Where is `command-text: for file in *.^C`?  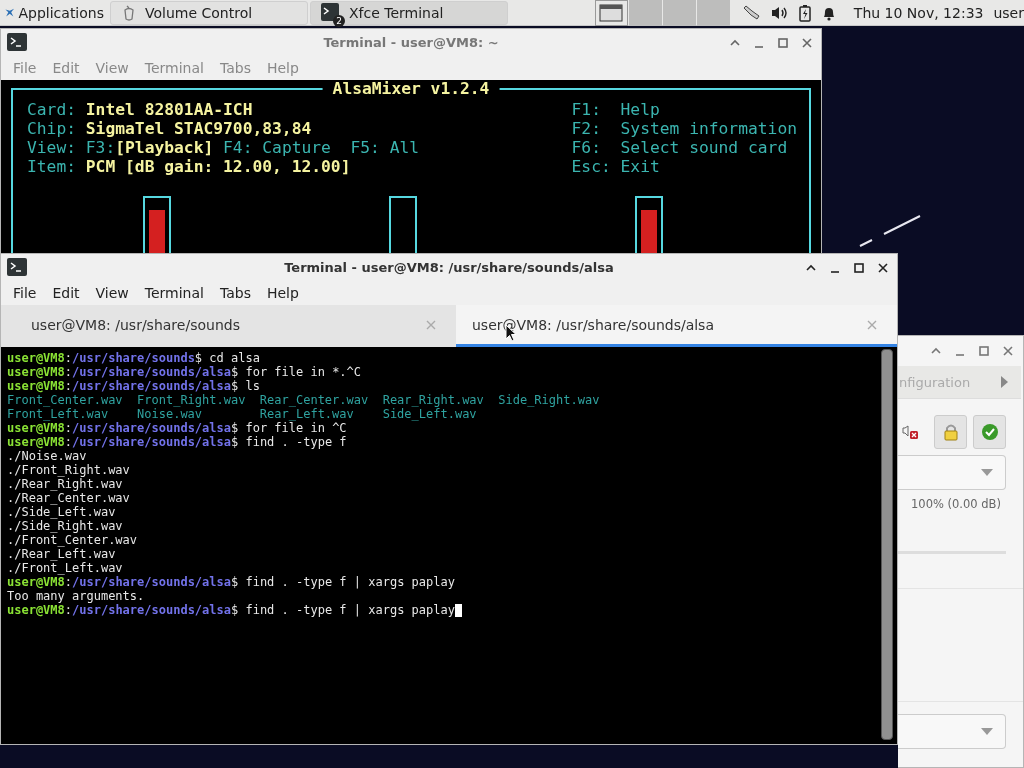
command-text: for file in *.^C is located at coordinates (303, 372).